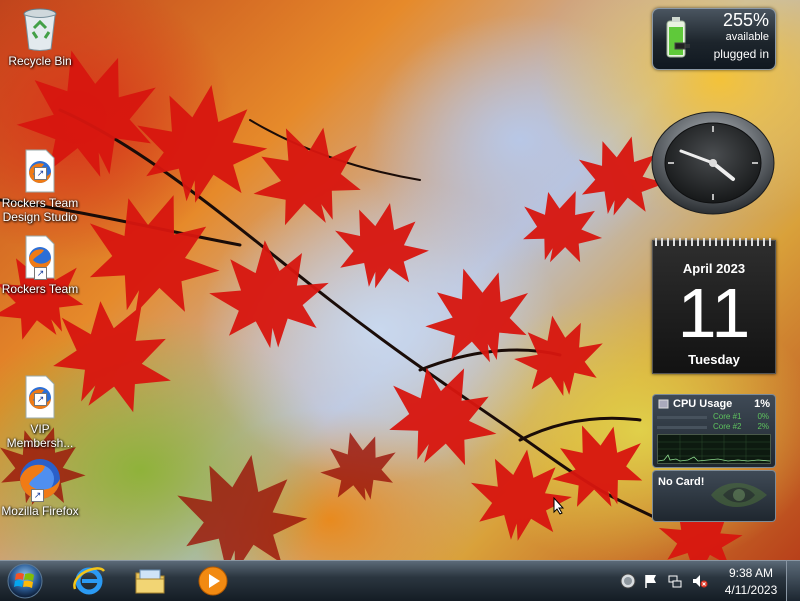 Image resolution: width=800 pixels, height=601 pixels. Describe the element at coordinates (714, 359) in the screenshot. I see `calendar-weekday: Tuesday` at that location.